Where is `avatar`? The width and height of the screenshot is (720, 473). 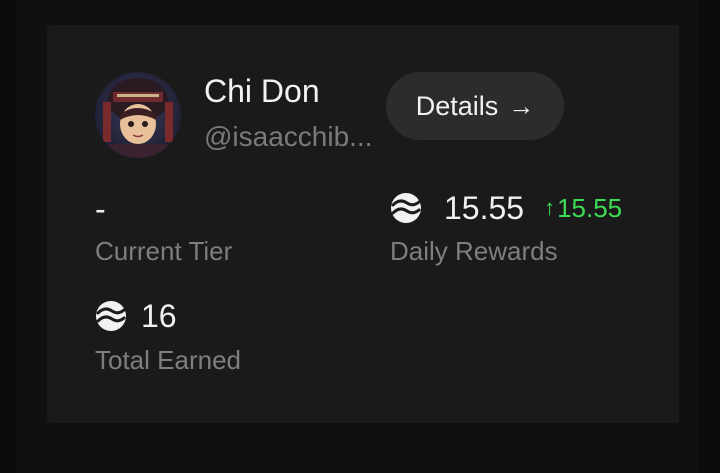
avatar is located at coordinates (138, 115).